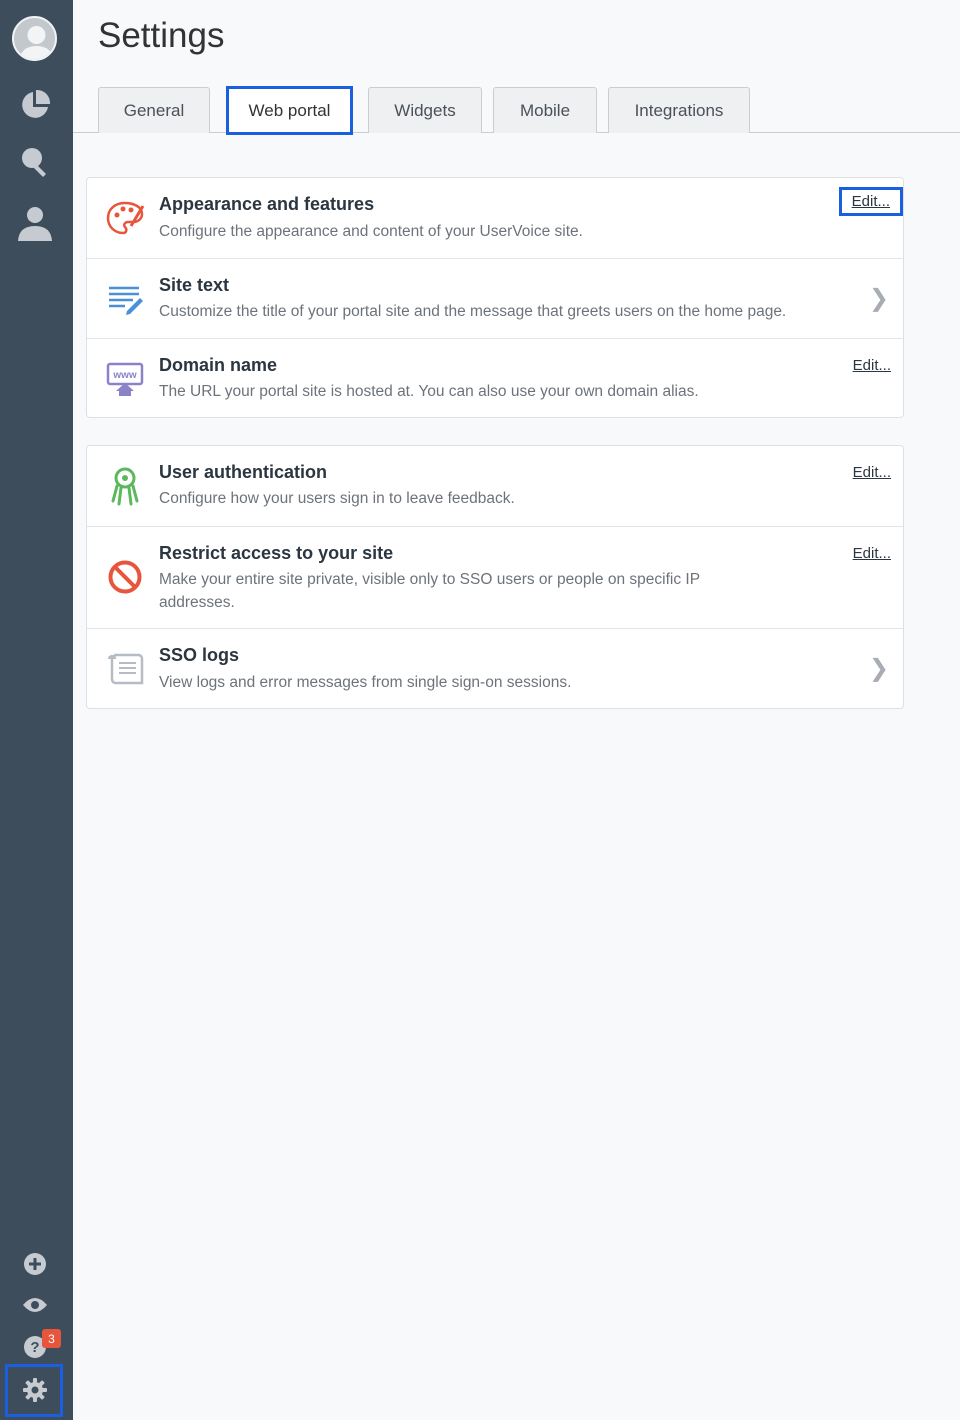  What do you see at coordinates (36, 710) in the screenshot?
I see `sidebar: ? 3` at bounding box center [36, 710].